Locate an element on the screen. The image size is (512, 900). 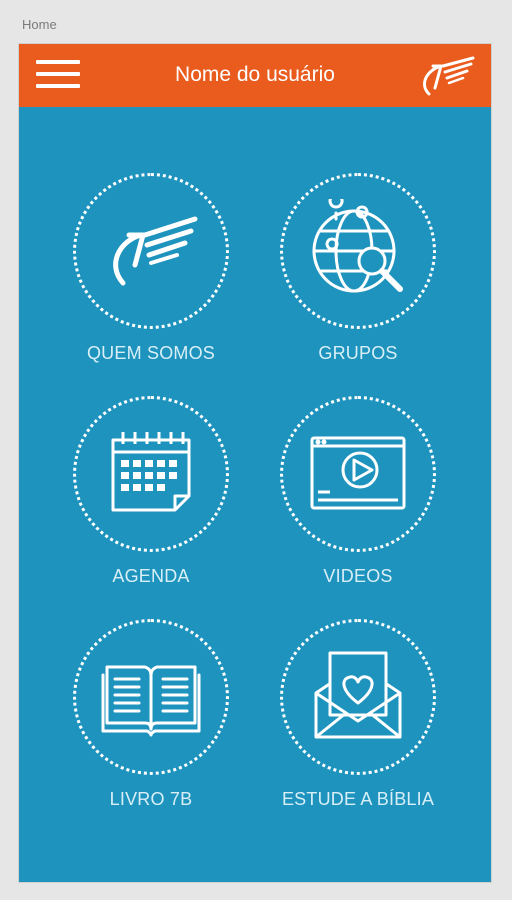
tile-label: VIDEOS is located at coordinates (358, 576).